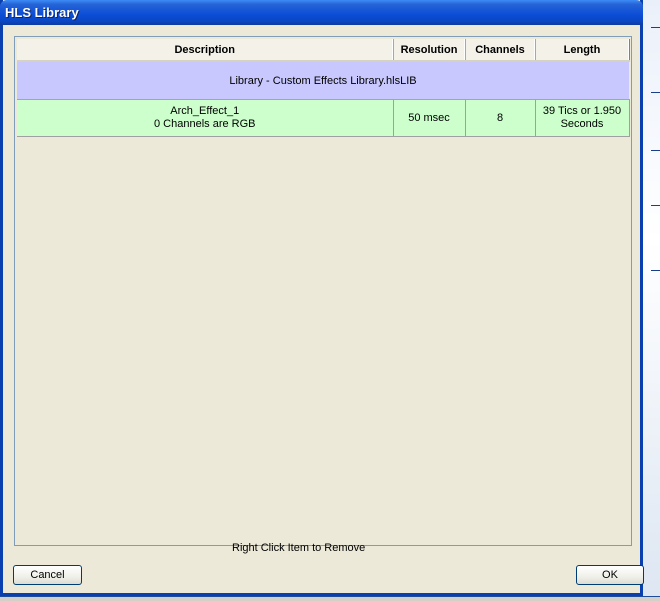  I want to click on background-taskbar-edge, so click(330, 598).